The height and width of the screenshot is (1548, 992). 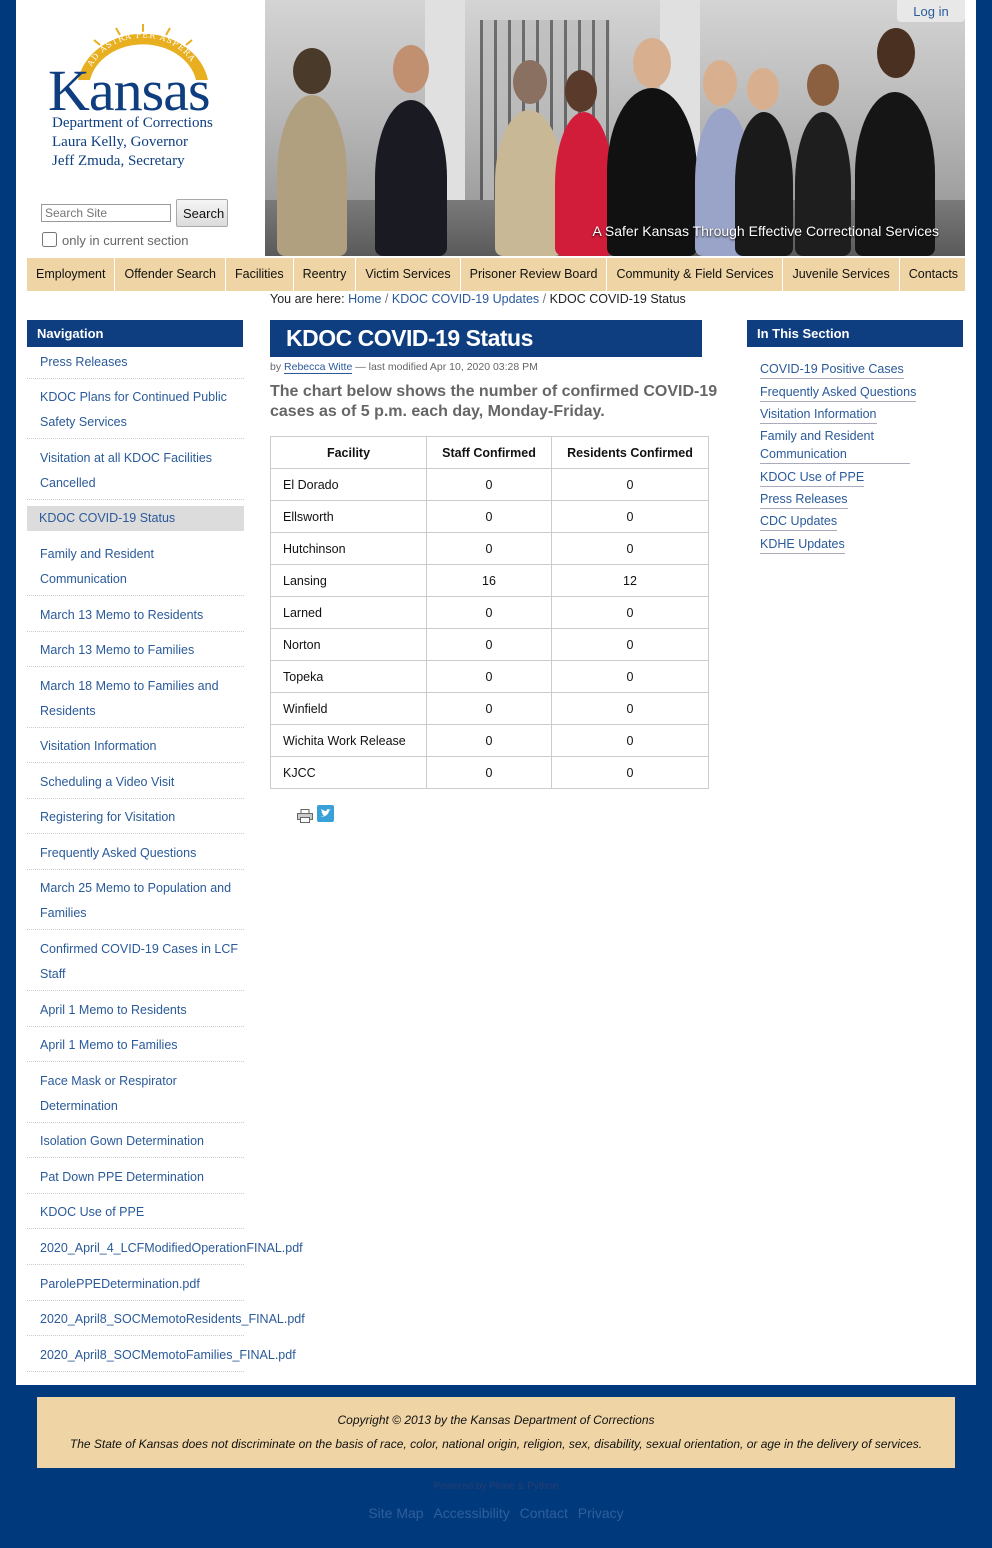 I want to click on page-title-box: KDOC COVID-19 Status, so click(x=486, y=338).